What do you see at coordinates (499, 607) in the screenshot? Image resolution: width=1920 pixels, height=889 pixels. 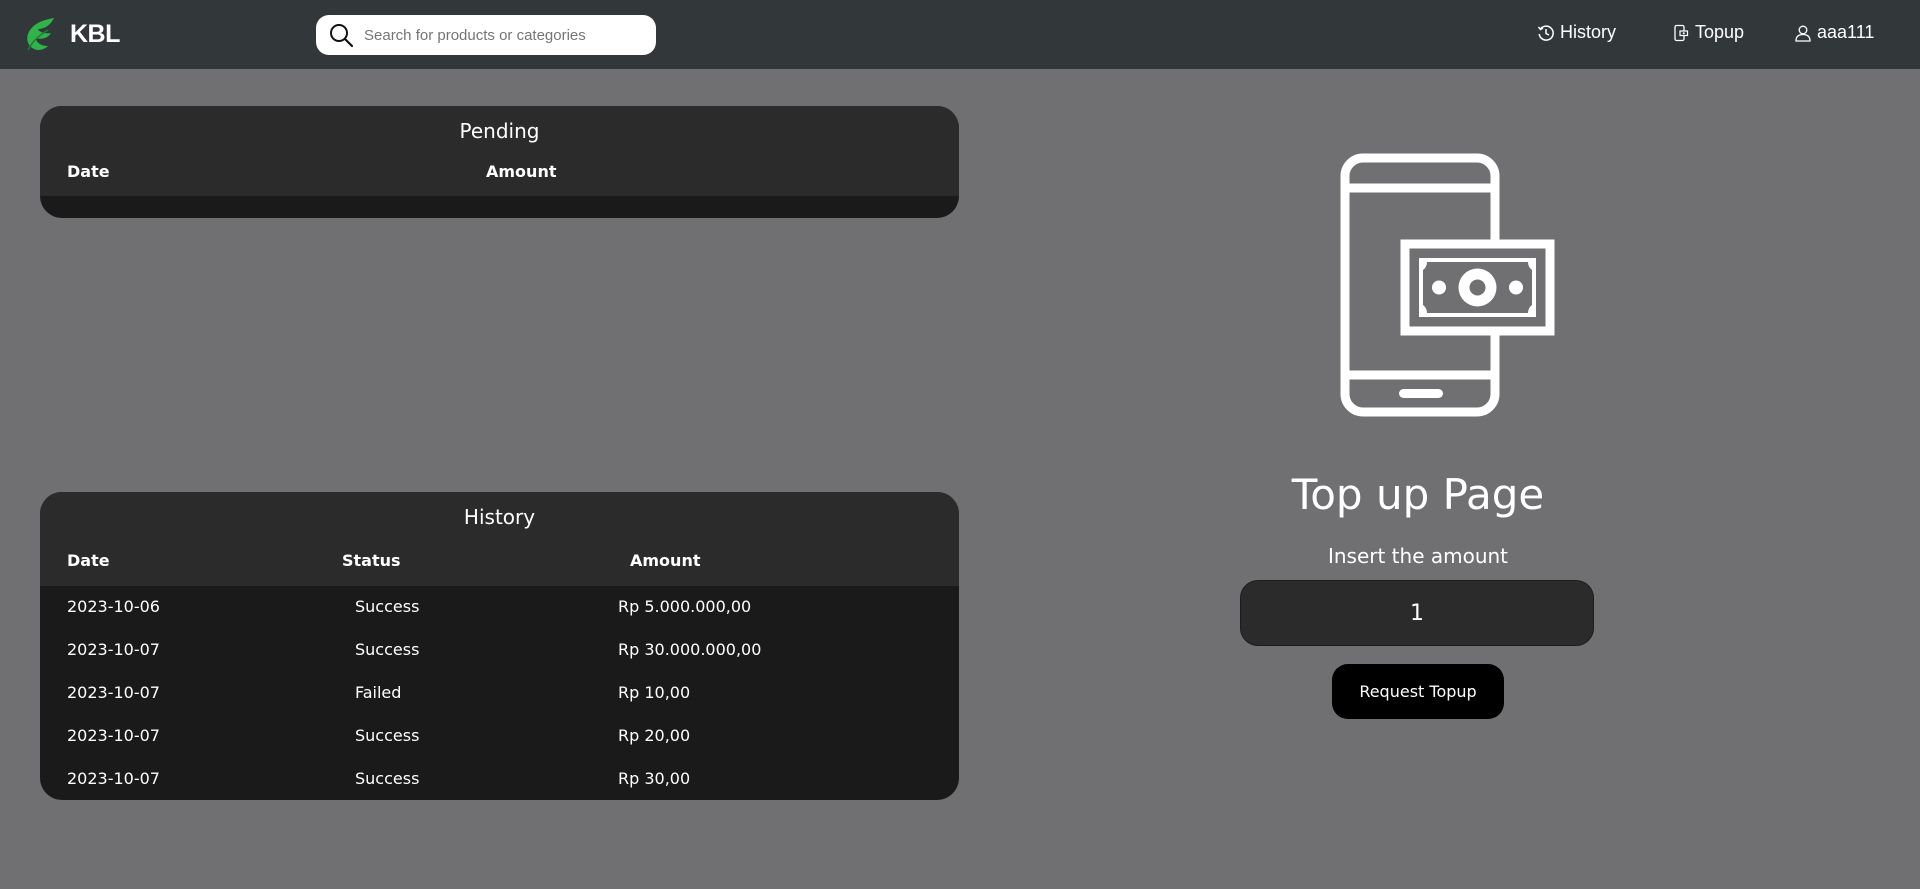 I see `table-row: 2023-10-06 Success Rp 5.000.000,00` at bounding box center [499, 607].